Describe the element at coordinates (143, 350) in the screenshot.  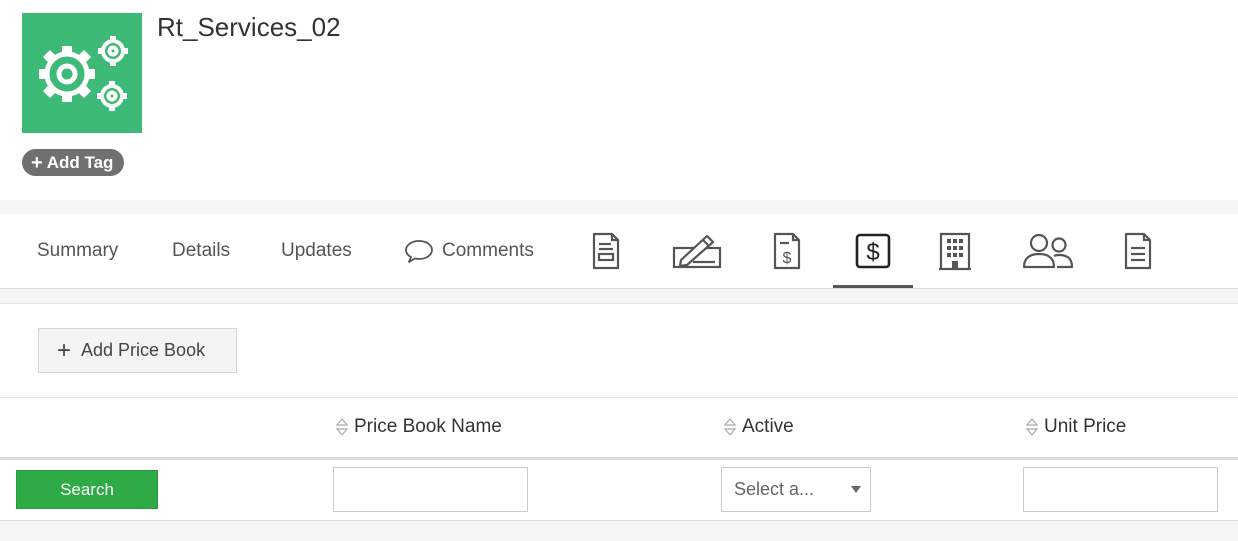
I see `add-price-book-label: Add Price Book` at that location.